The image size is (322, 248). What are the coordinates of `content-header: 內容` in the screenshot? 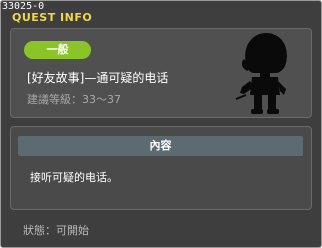 It's located at (160, 146).